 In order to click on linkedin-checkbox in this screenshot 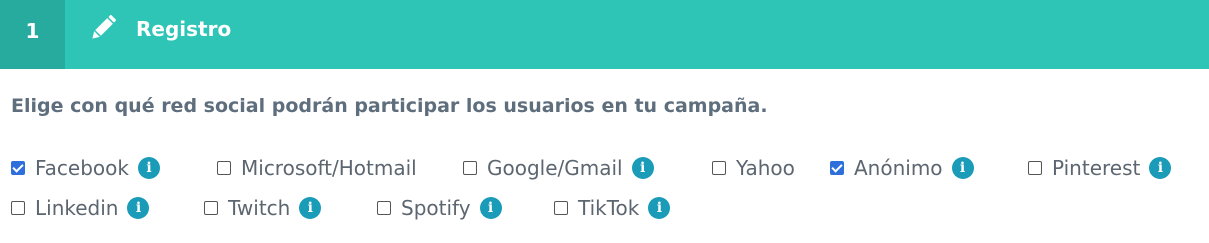, I will do `click(18, 208)`.